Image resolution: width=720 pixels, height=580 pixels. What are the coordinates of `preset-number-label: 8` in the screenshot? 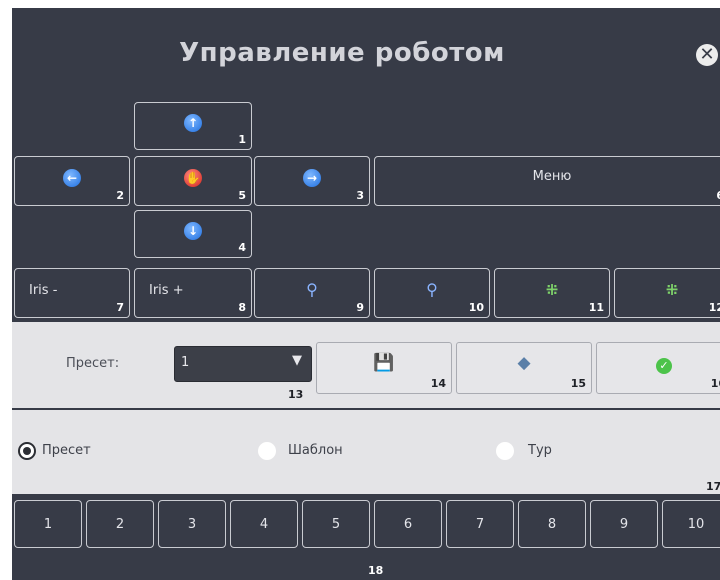 It's located at (552, 524).